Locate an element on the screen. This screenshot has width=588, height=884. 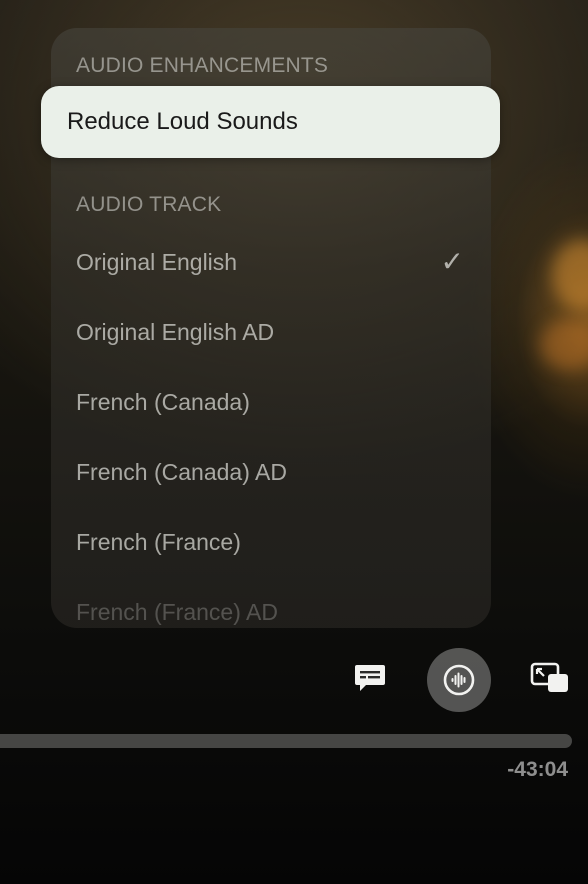
subtitles-button is located at coordinates (370, 678).